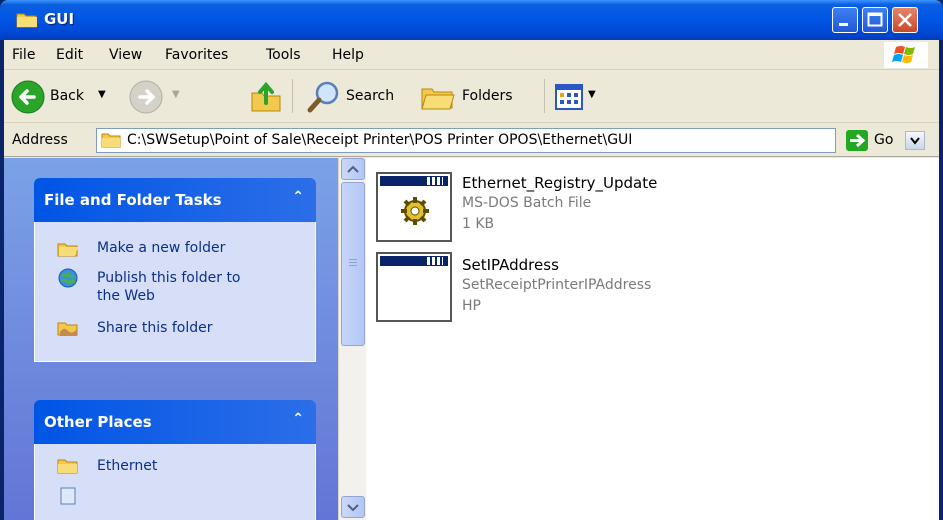 The height and width of the screenshot is (520, 943). I want to click on file-folder-tasks-title: File and Folder Tasks, so click(133, 200).